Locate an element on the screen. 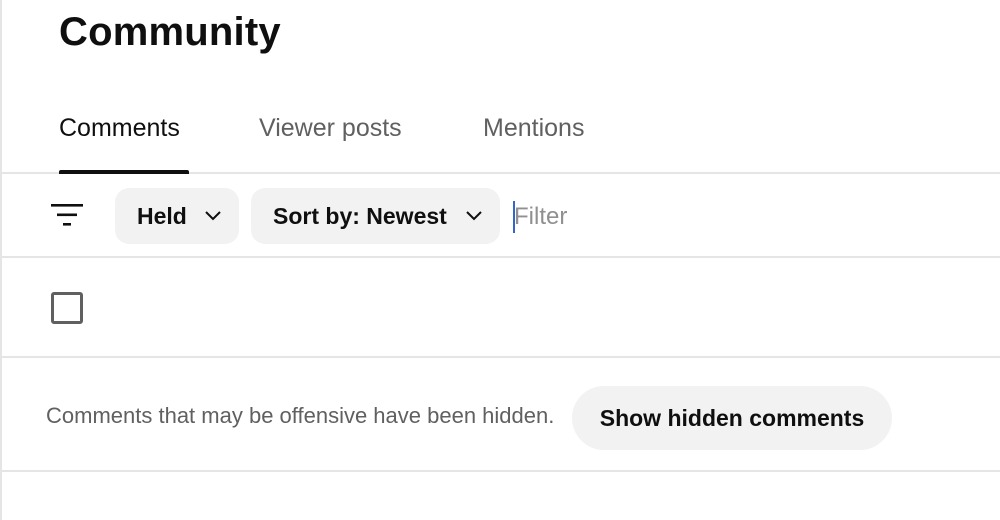 The height and width of the screenshot is (520, 1000). held-chip-label: Held is located at coordinates (162, 215).